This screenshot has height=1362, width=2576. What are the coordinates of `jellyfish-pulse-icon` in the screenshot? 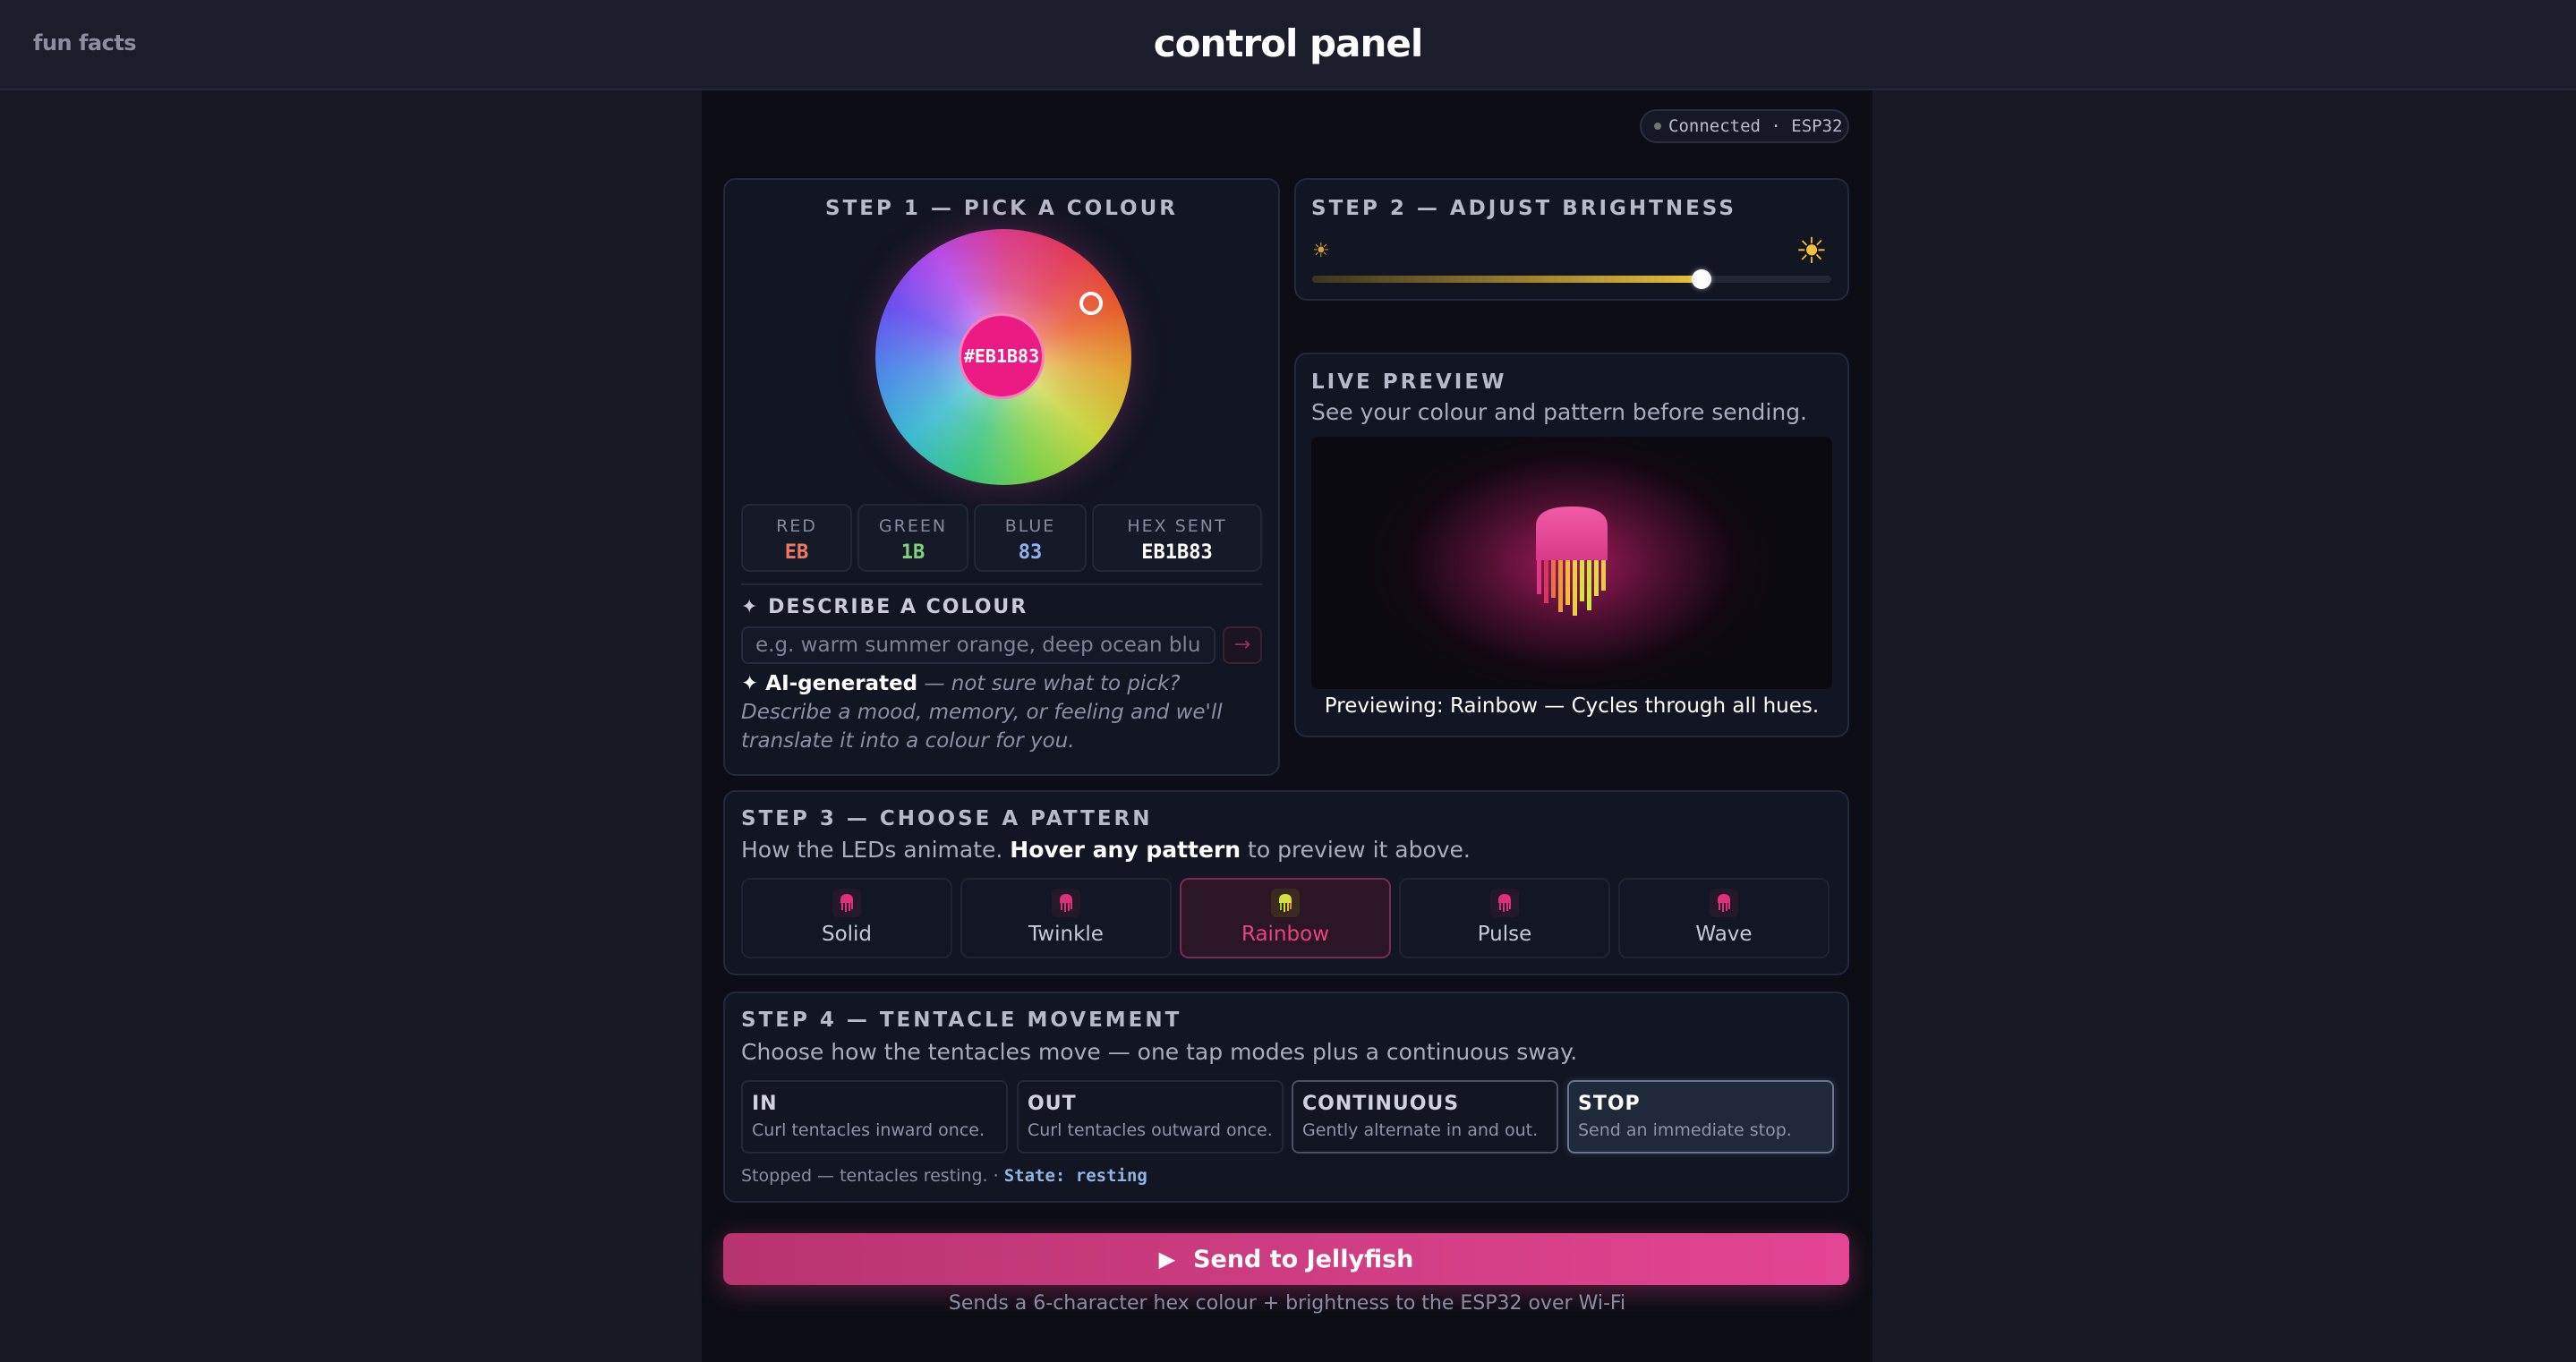 It's located at (1504, 903).